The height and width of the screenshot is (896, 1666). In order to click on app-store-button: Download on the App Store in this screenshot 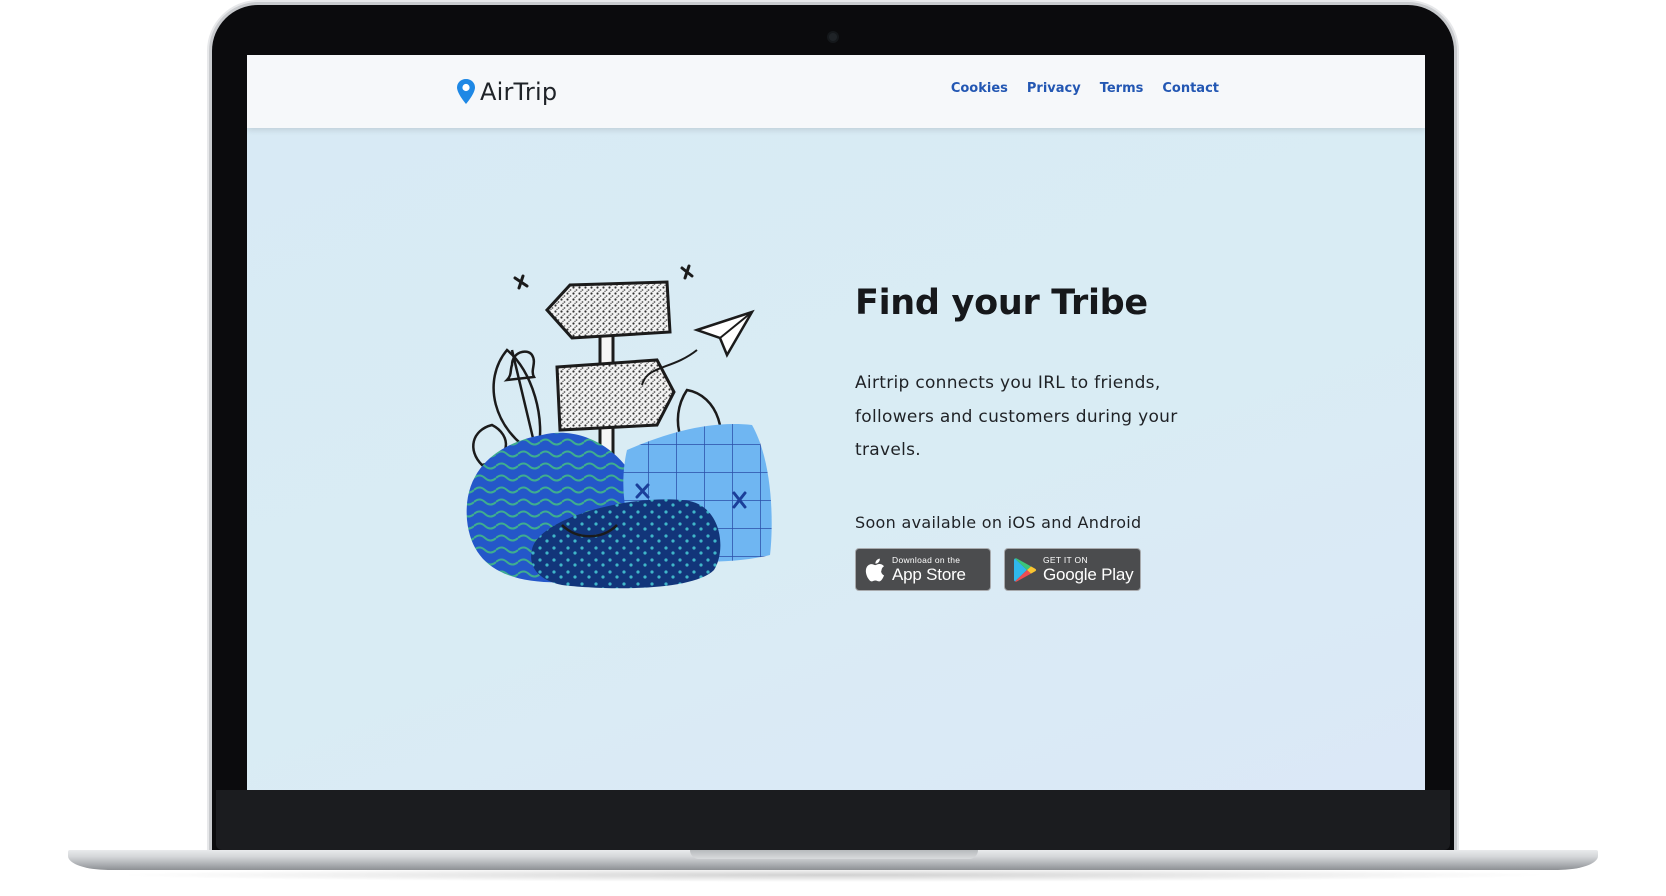, I will do `click(923, 569)`.